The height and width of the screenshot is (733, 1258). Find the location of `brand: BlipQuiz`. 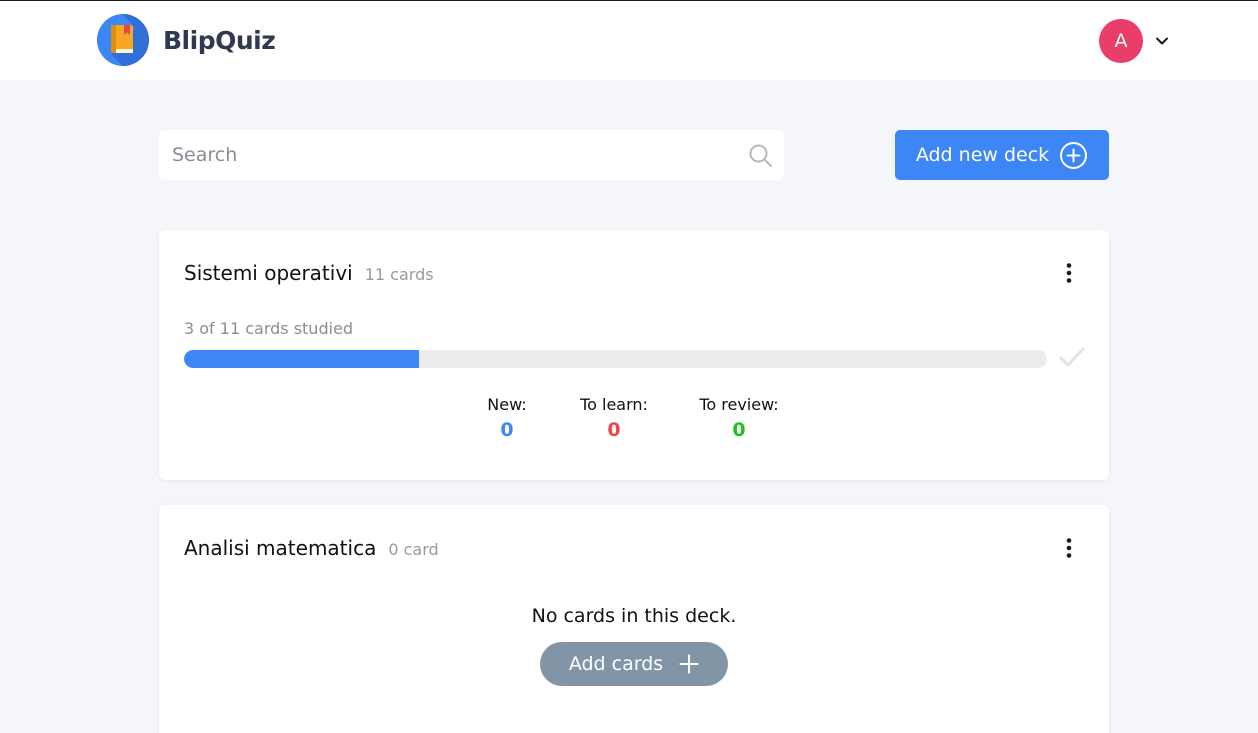

brand: BlipQuiz is located at coordinates (186, 40).